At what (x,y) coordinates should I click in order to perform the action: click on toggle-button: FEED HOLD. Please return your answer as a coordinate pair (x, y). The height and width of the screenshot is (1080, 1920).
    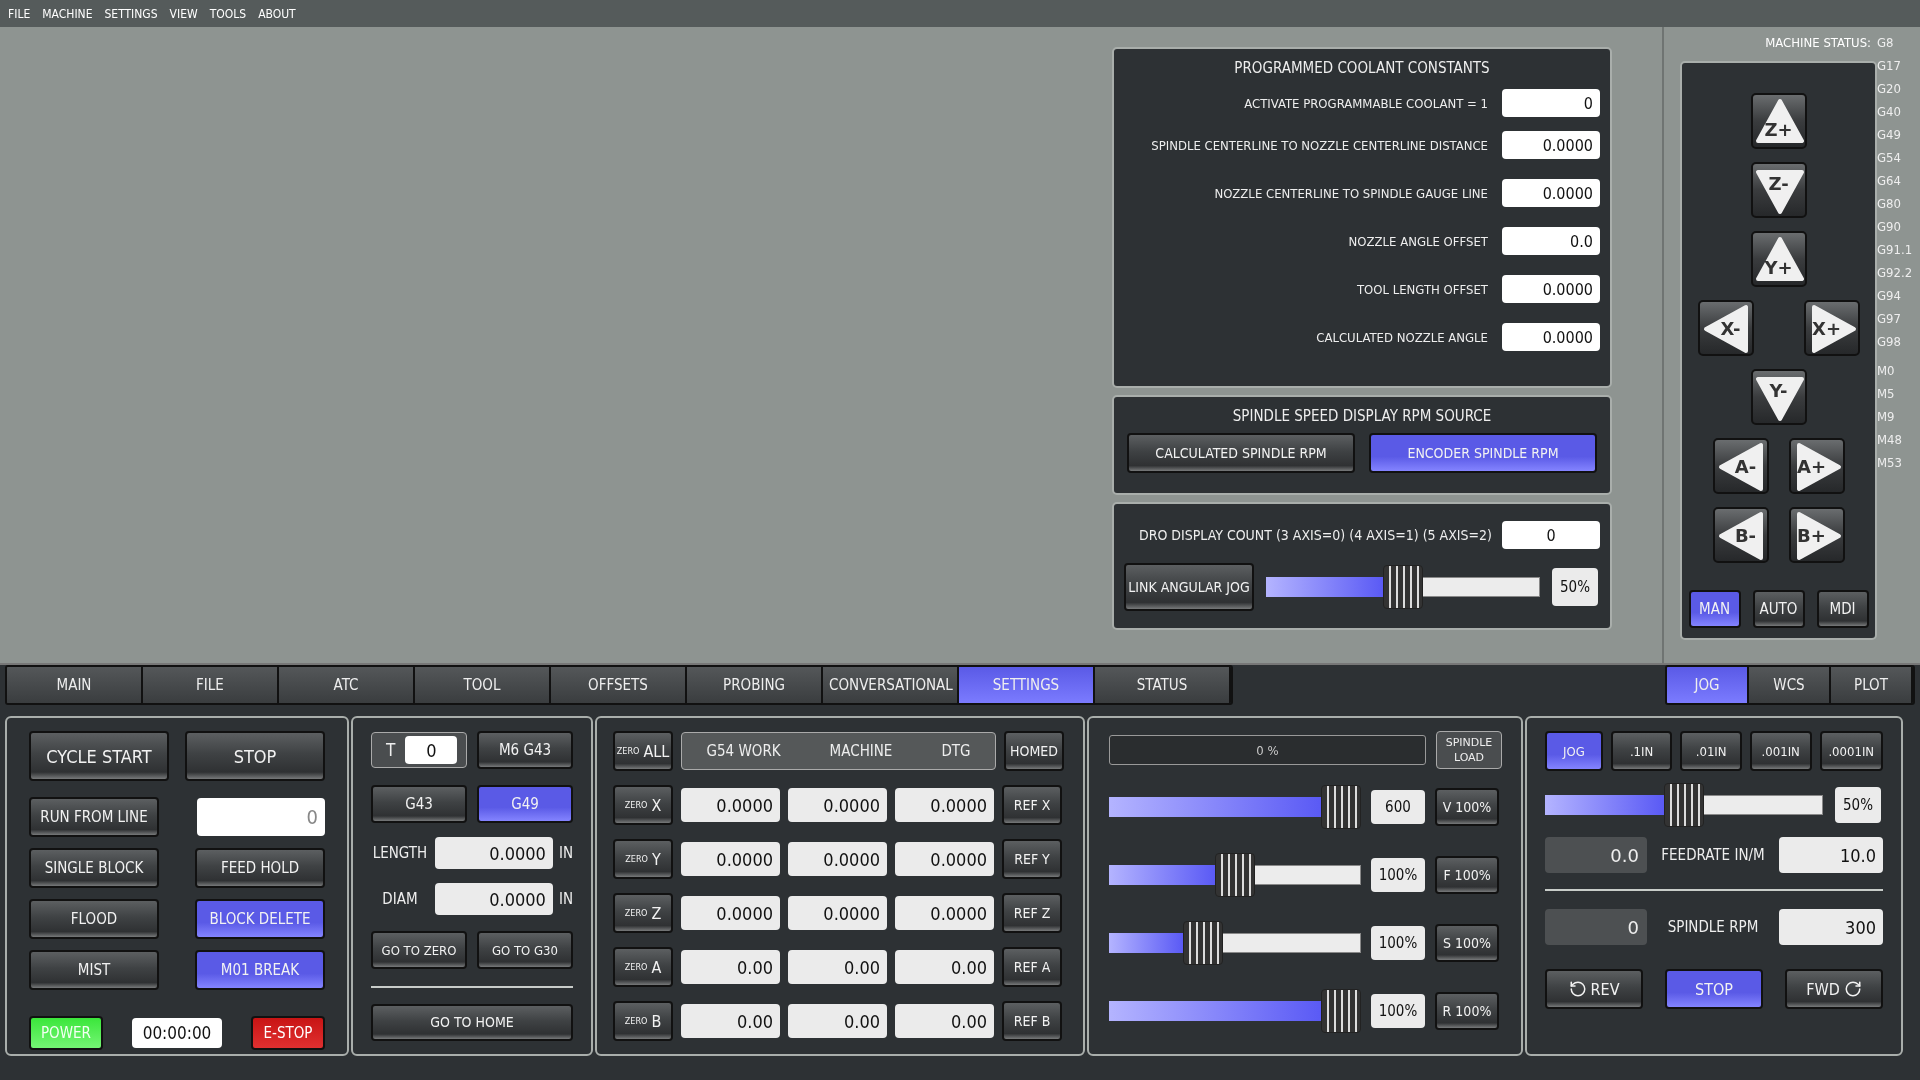
    Looking at the image, I should click on (260, 868).